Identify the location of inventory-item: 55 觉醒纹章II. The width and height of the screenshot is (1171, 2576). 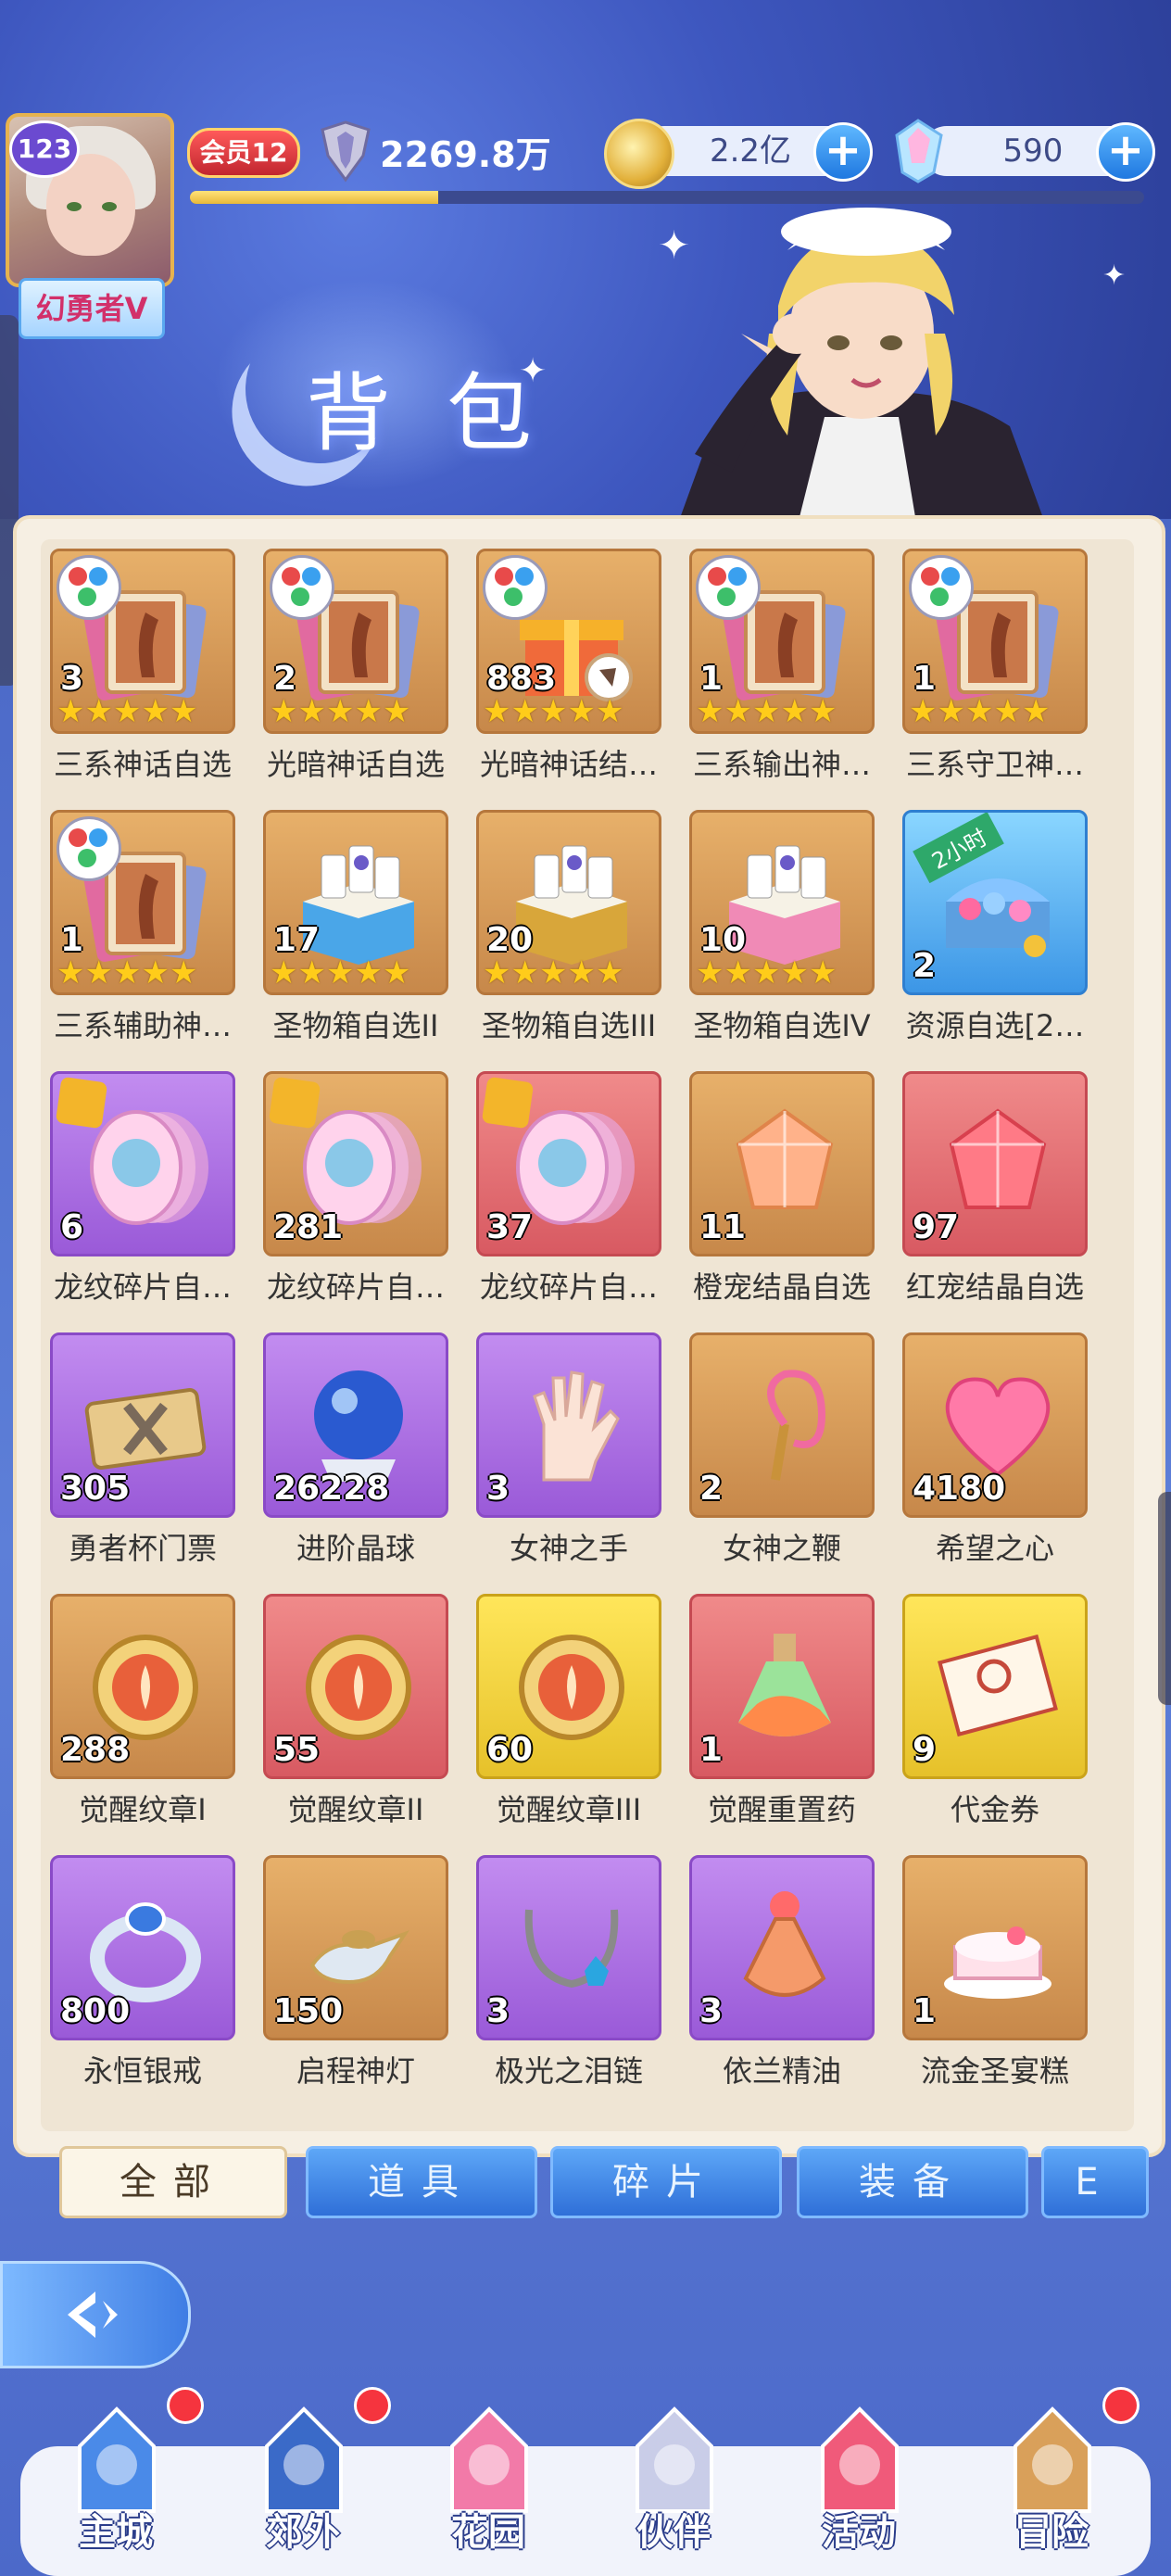
(361, 1719).